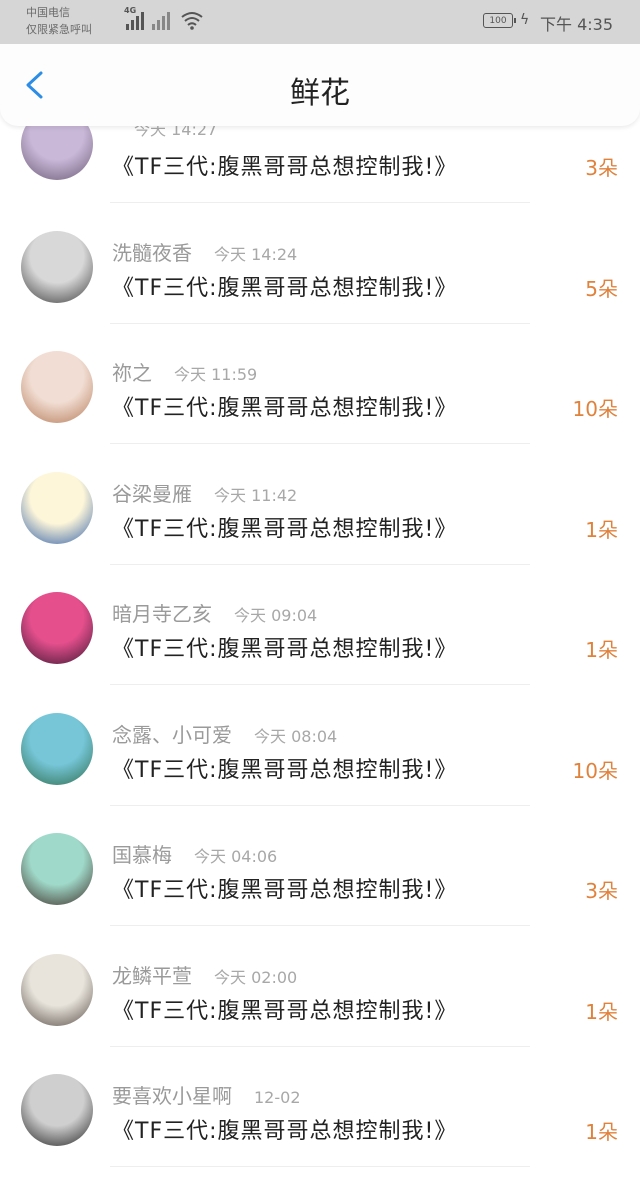  Describe the element at coordinates (130, 10) in the screenshot. I see `network-type-label: 4G` at that location.